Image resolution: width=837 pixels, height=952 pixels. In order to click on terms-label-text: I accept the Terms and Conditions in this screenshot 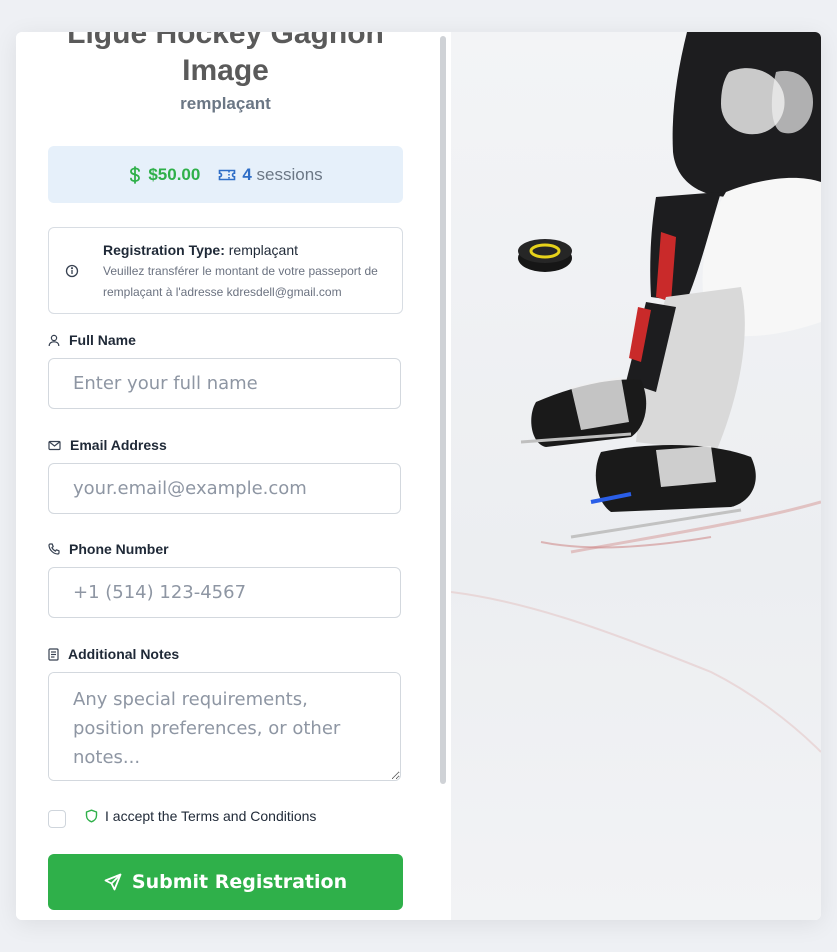, I will do `click(211, 816)`.